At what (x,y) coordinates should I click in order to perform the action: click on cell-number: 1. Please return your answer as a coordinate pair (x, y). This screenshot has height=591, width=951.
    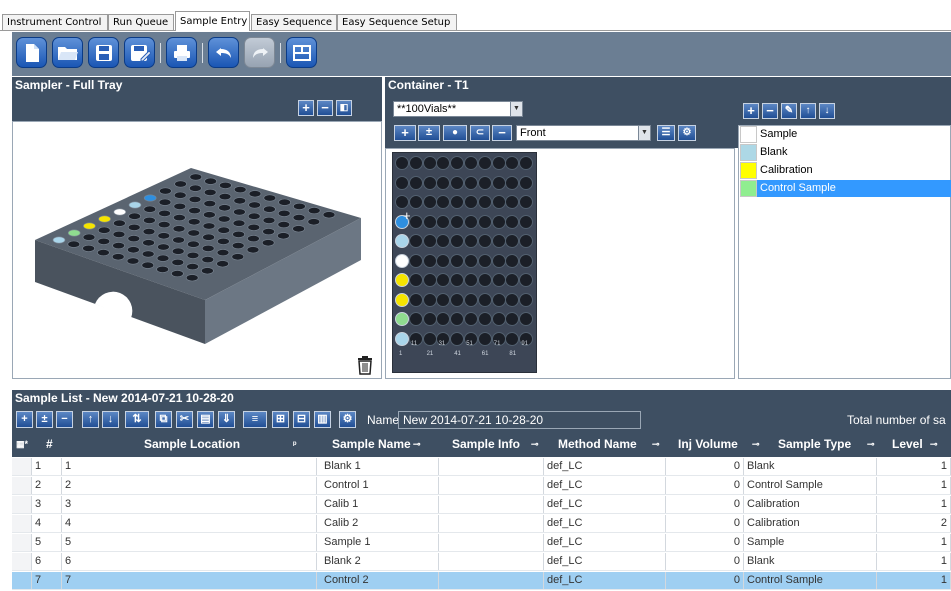
    Looking at the image, I should click on (47, 466).